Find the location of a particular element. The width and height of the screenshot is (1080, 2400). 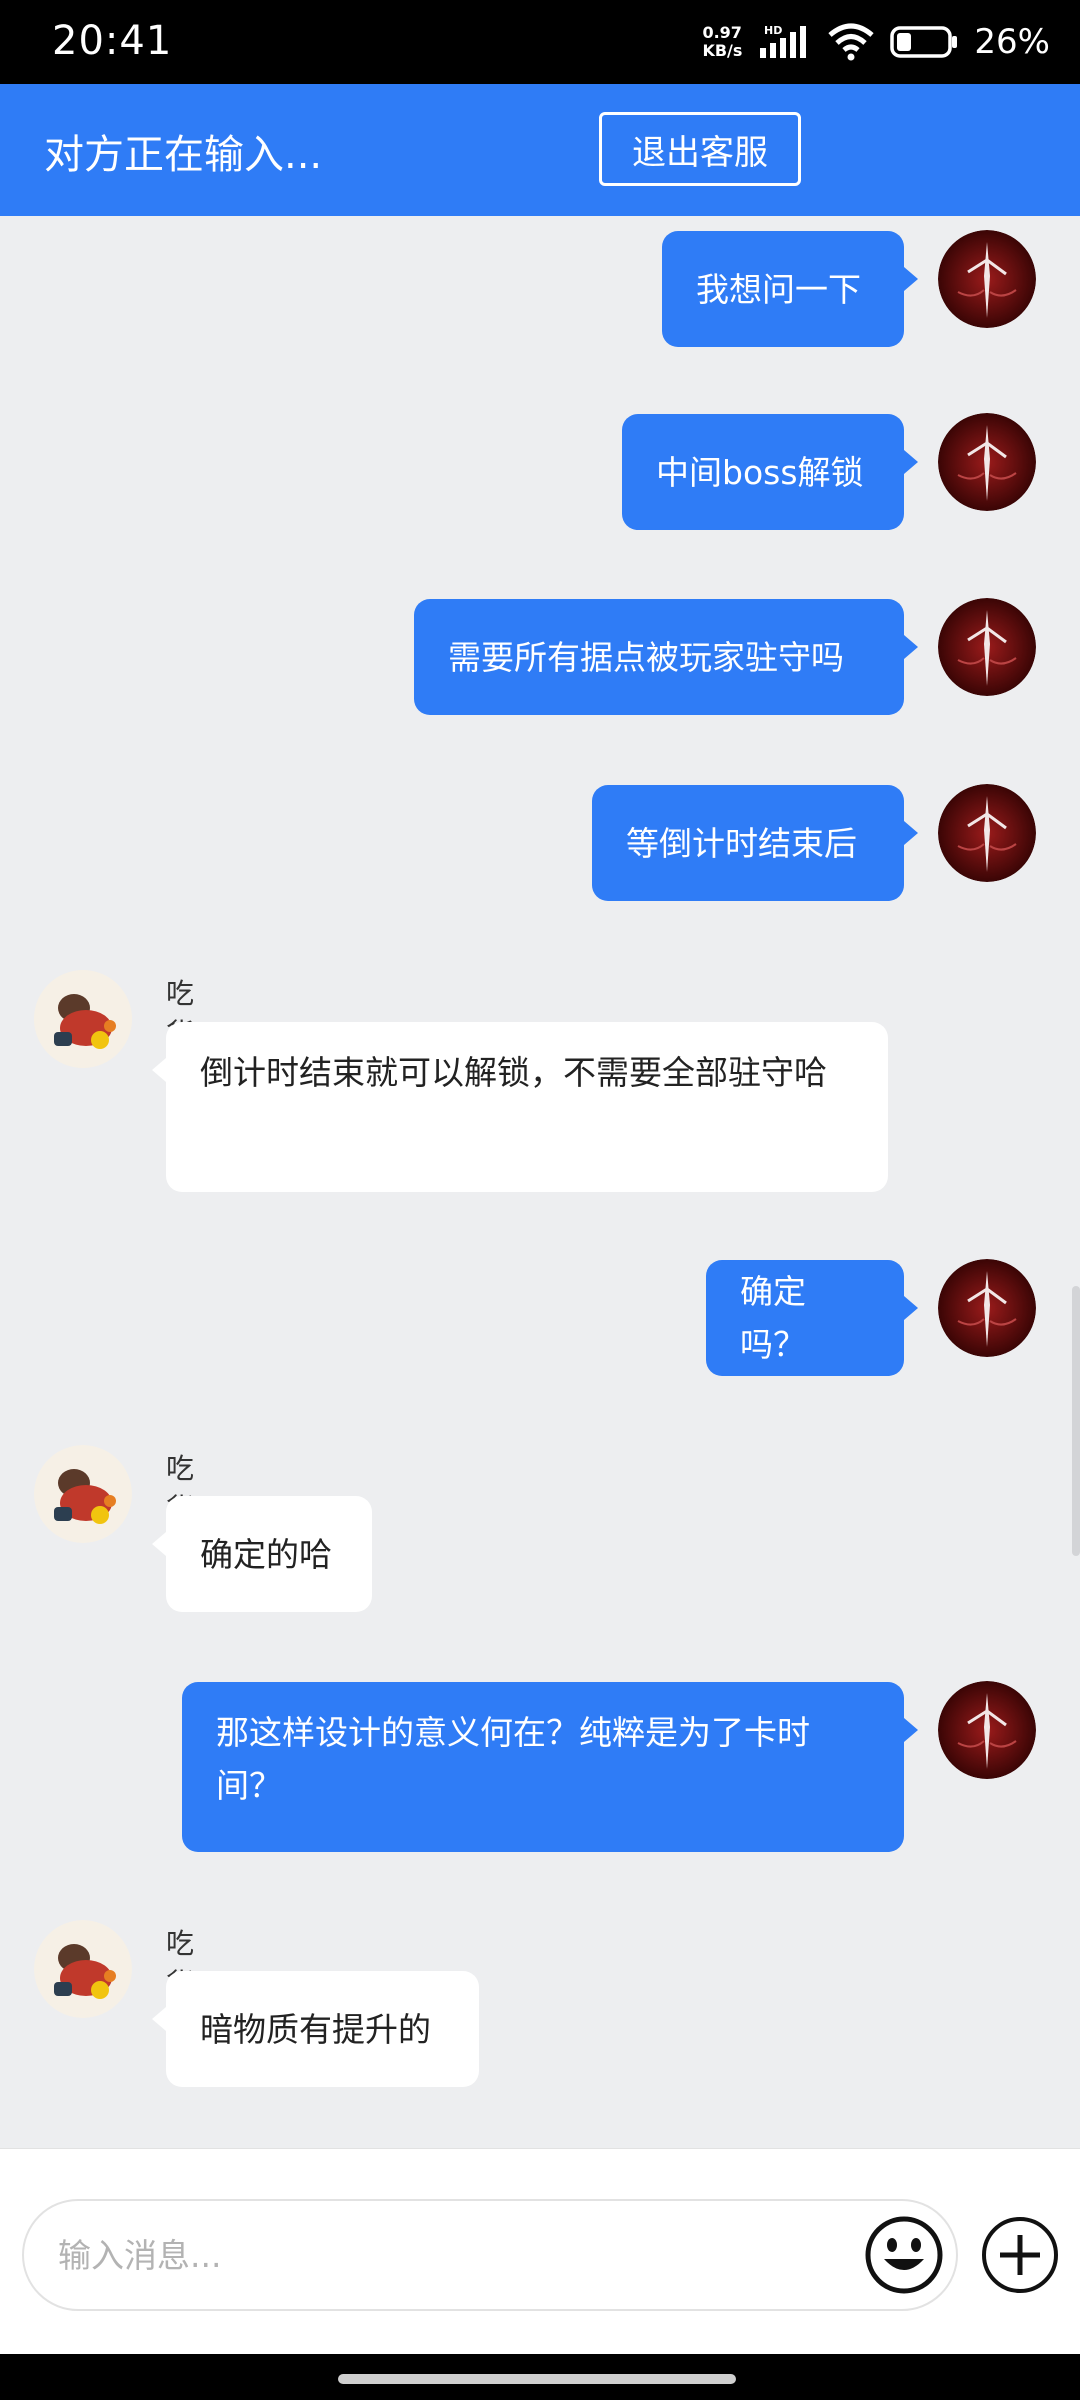

outgoing-bubble: 那这样设计的意义何在？纯粹是为了卡时间？ is located at coordinates (550, 1767).